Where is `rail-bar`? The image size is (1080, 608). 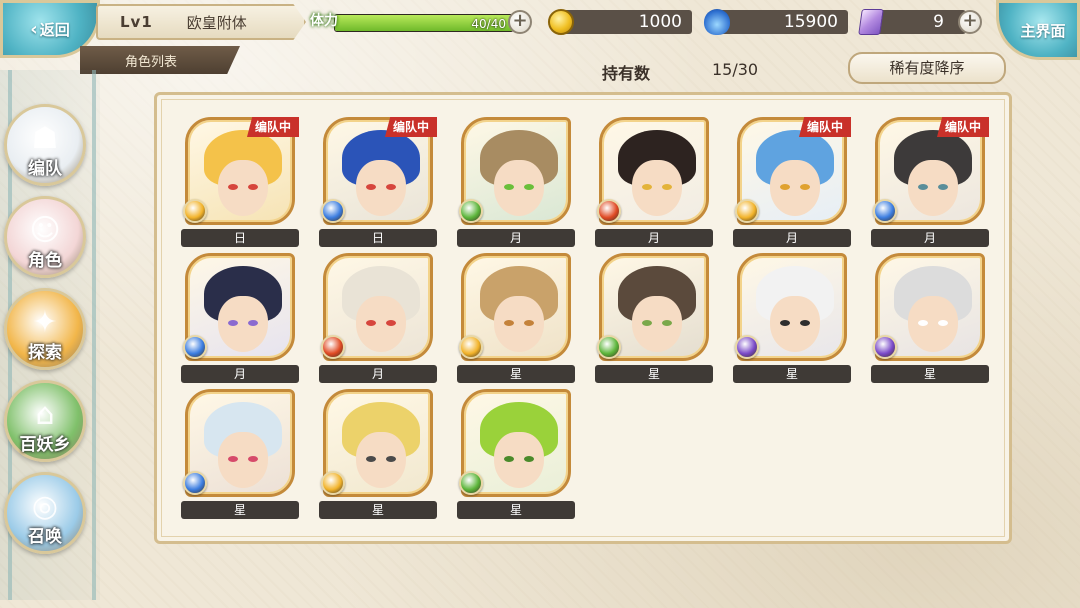
rail-bar is located at coordinates (94, 335).